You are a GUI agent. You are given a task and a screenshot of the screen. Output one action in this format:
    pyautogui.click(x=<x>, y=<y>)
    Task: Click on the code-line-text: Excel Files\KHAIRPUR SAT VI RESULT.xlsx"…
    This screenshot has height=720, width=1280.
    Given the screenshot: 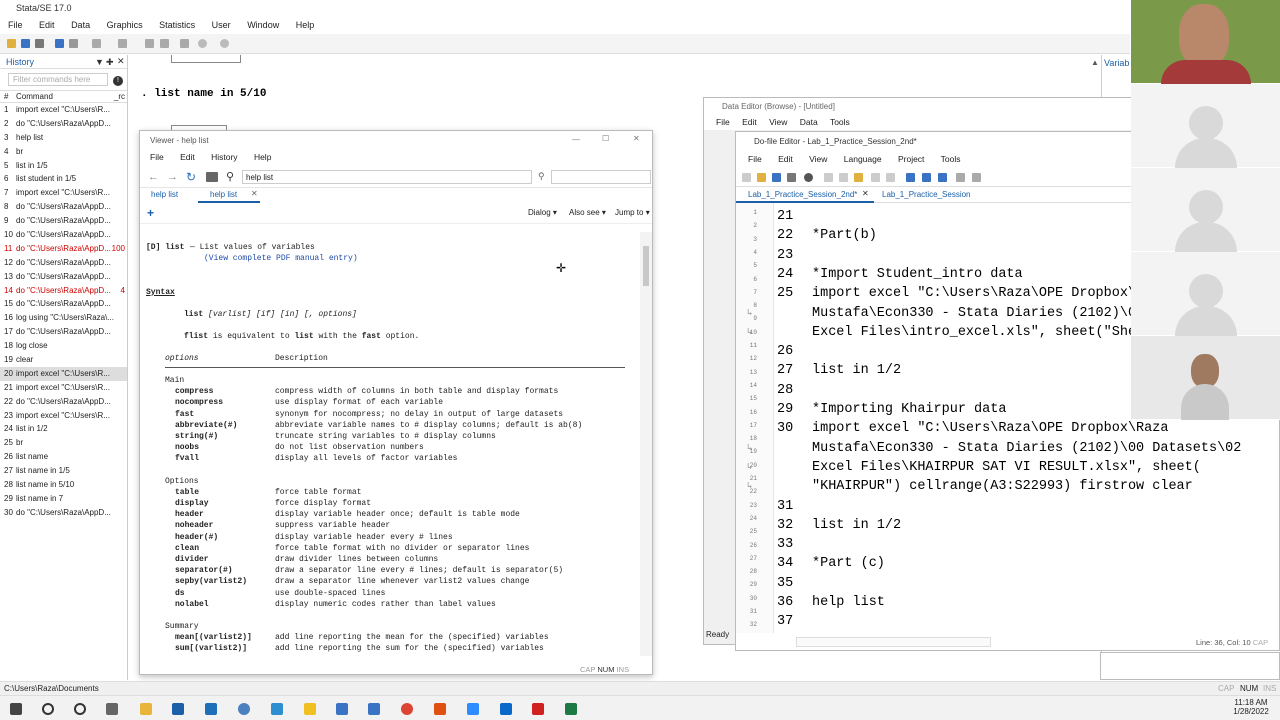 What is the action you would take?
    pyautogui.click(x=1006, y=467)
    